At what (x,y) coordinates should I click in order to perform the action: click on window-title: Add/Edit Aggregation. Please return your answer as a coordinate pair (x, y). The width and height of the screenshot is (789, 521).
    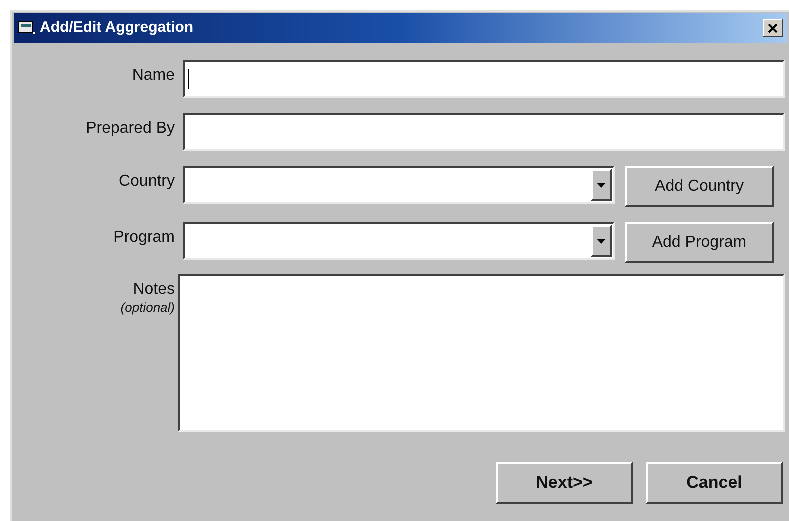
    Looking at the image, I should click on (117, 28).